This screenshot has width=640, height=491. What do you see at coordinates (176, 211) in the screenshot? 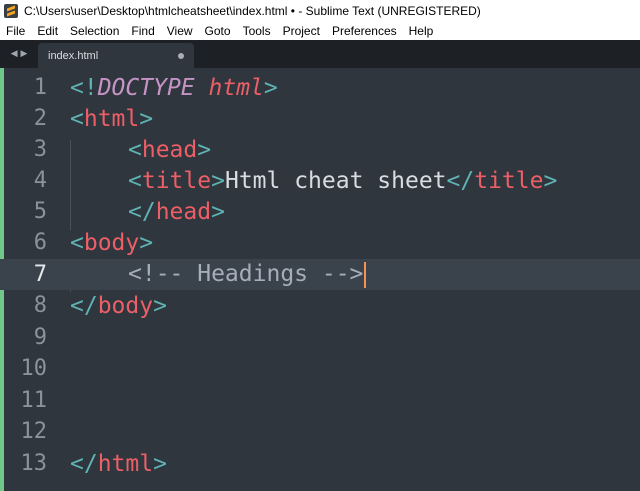
I see `code-content: </head>` at bounding box center [176, 211].